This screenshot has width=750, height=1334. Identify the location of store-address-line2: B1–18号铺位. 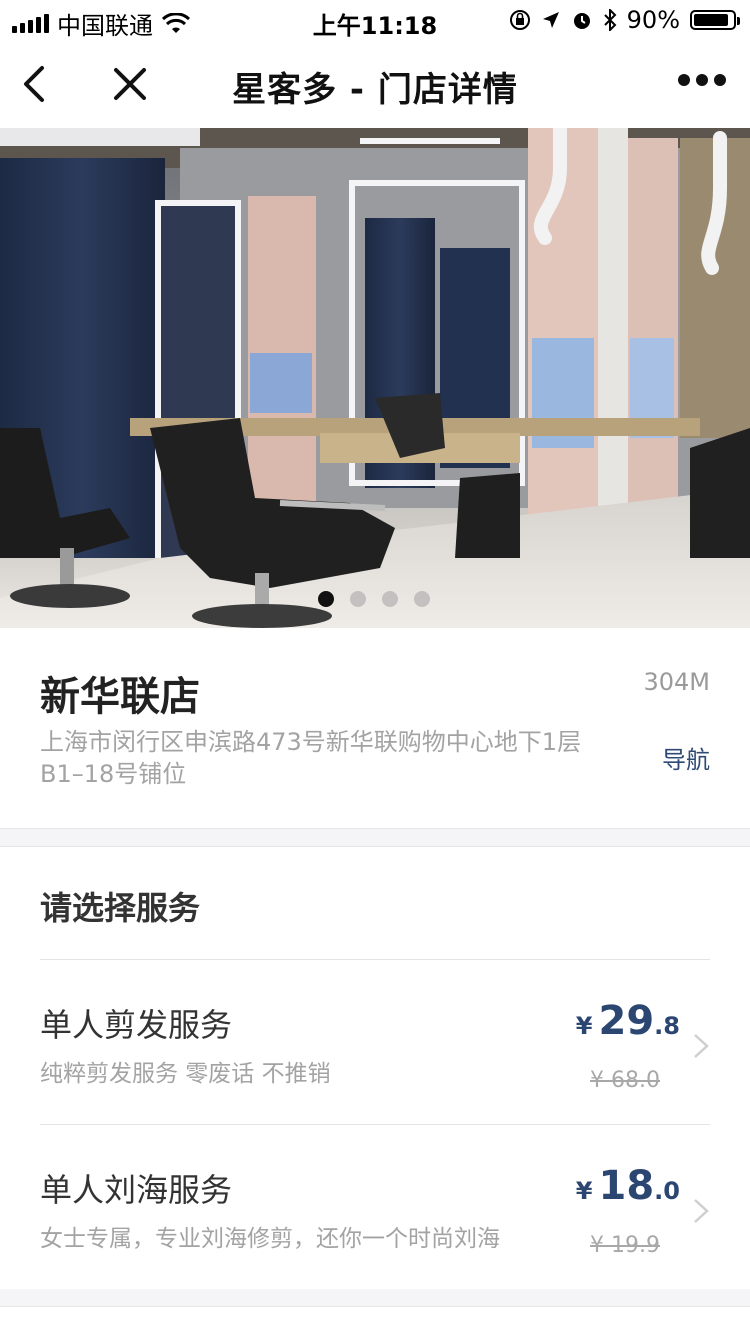
(113, 774).